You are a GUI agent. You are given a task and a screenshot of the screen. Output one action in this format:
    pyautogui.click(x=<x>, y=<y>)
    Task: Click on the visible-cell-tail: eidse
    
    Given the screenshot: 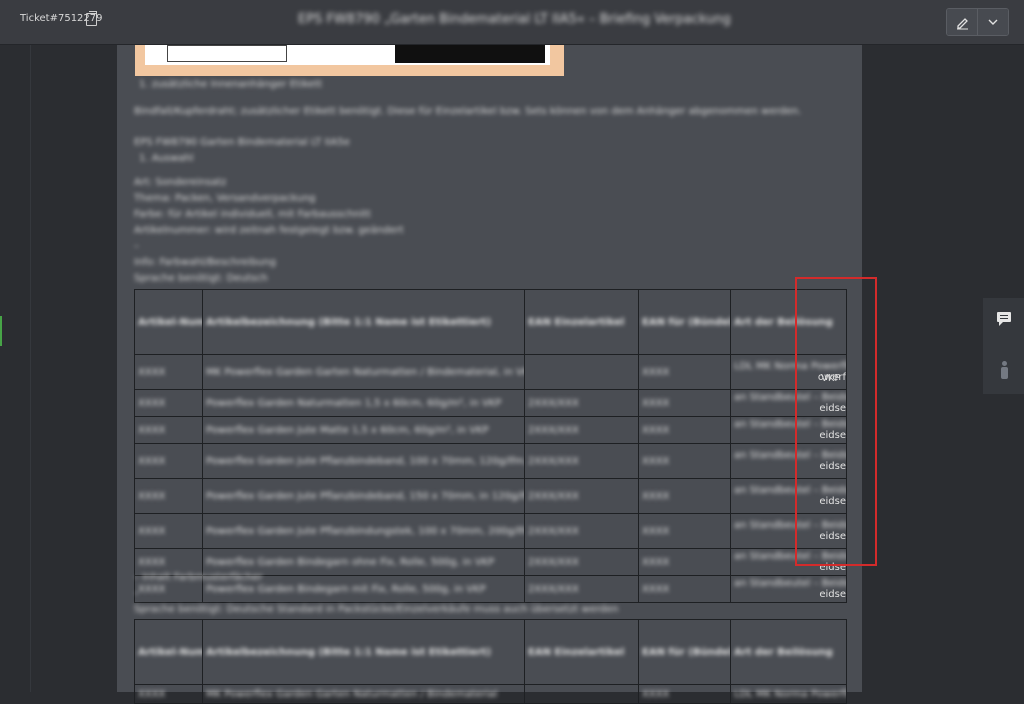 What is the action you would take?
    pyautogui.click(x=832, y=594)
    